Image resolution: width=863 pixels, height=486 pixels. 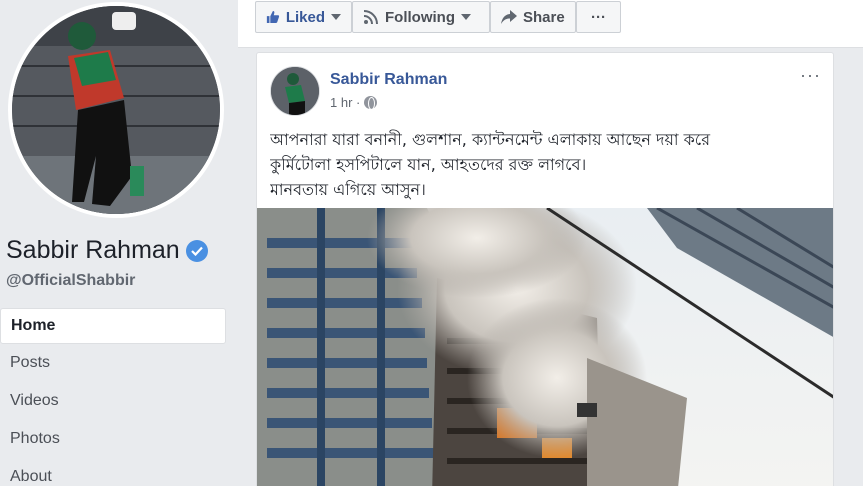 What do you see at coordinates (196, 250) in the screenshot?
I see `verified-badge-icon` at bounding box center [196, 250].